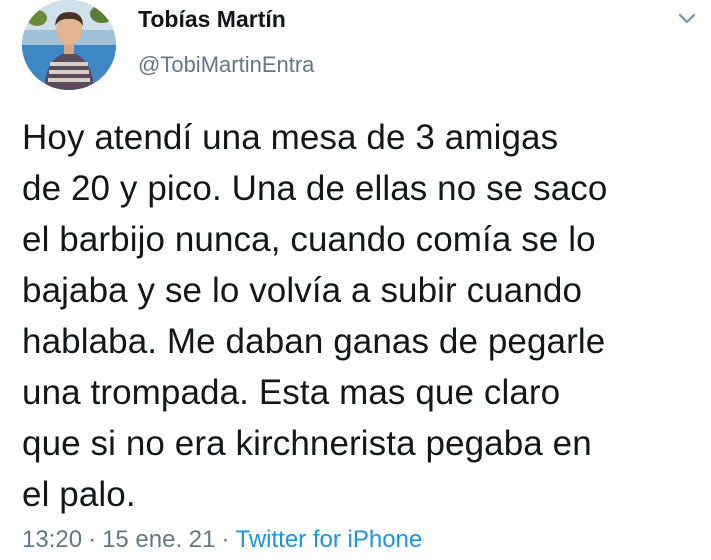 The height and width of the screenshot is (560, 711). I want to click on tweet-date: 15 ene. 21, so click(158, 539).